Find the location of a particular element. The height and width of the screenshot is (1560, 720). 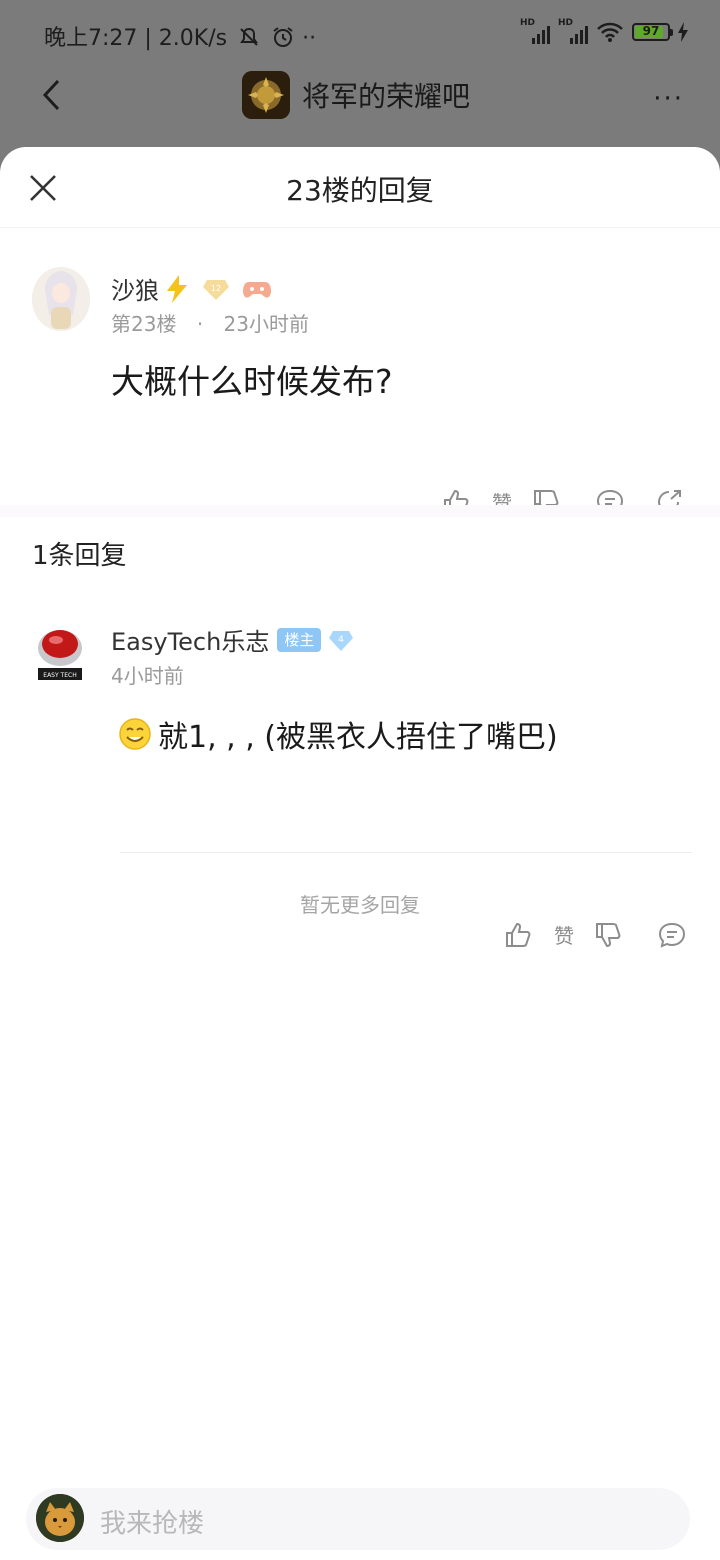

logo-text: EASY TECH is located at coordinates (59, 675).